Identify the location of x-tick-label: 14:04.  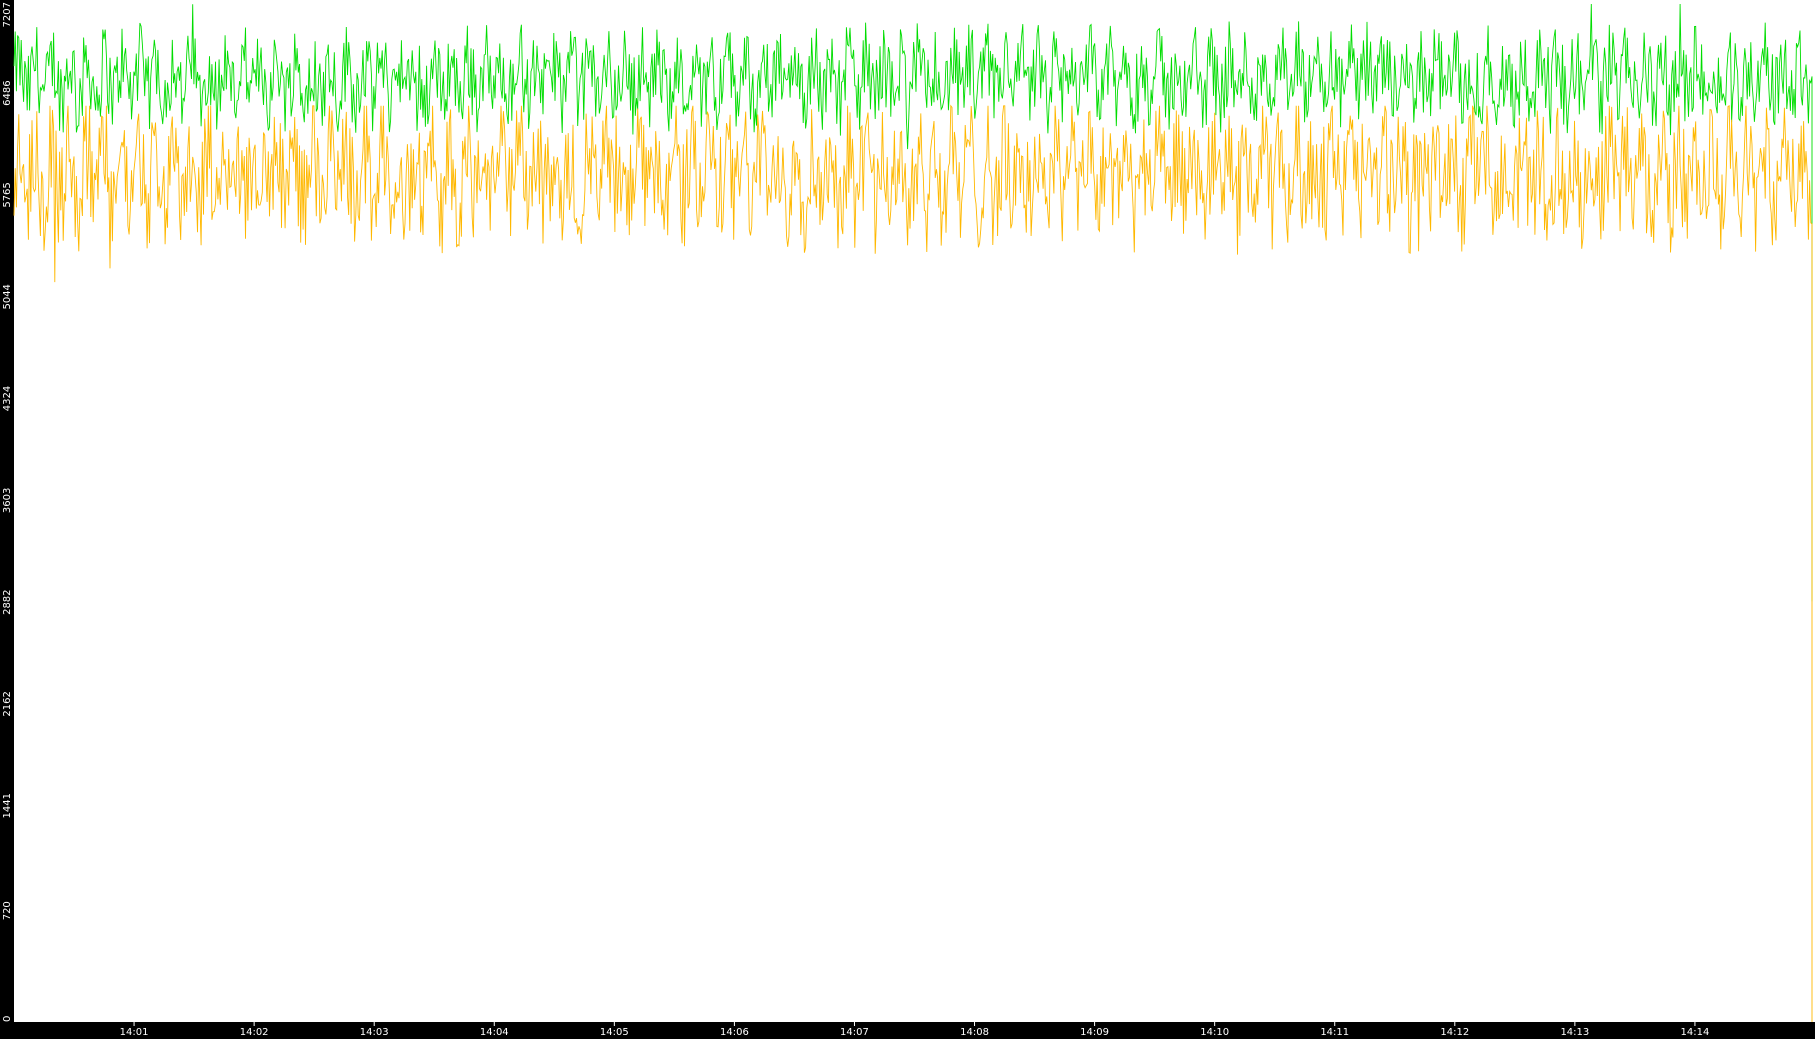
(494, 1032).